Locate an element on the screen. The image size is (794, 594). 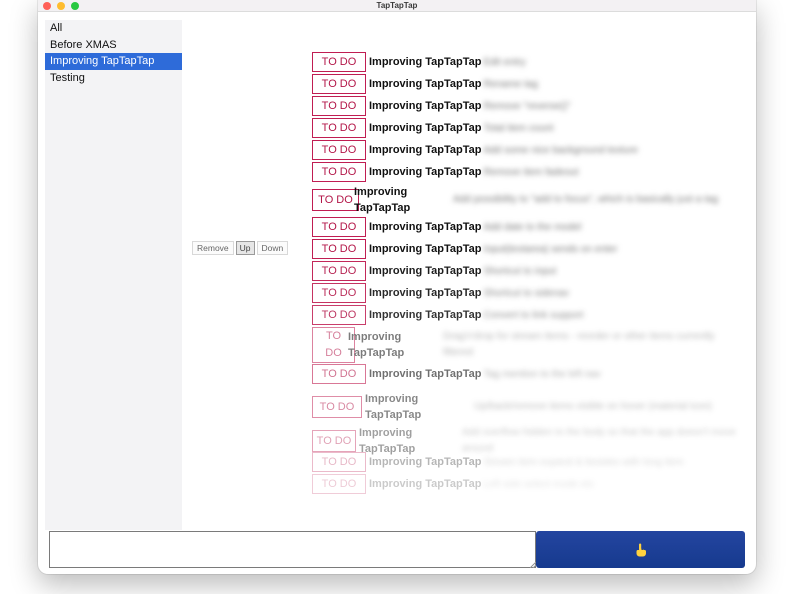
task-text: Remove "reverse()" is located at coordinates (527, 106).